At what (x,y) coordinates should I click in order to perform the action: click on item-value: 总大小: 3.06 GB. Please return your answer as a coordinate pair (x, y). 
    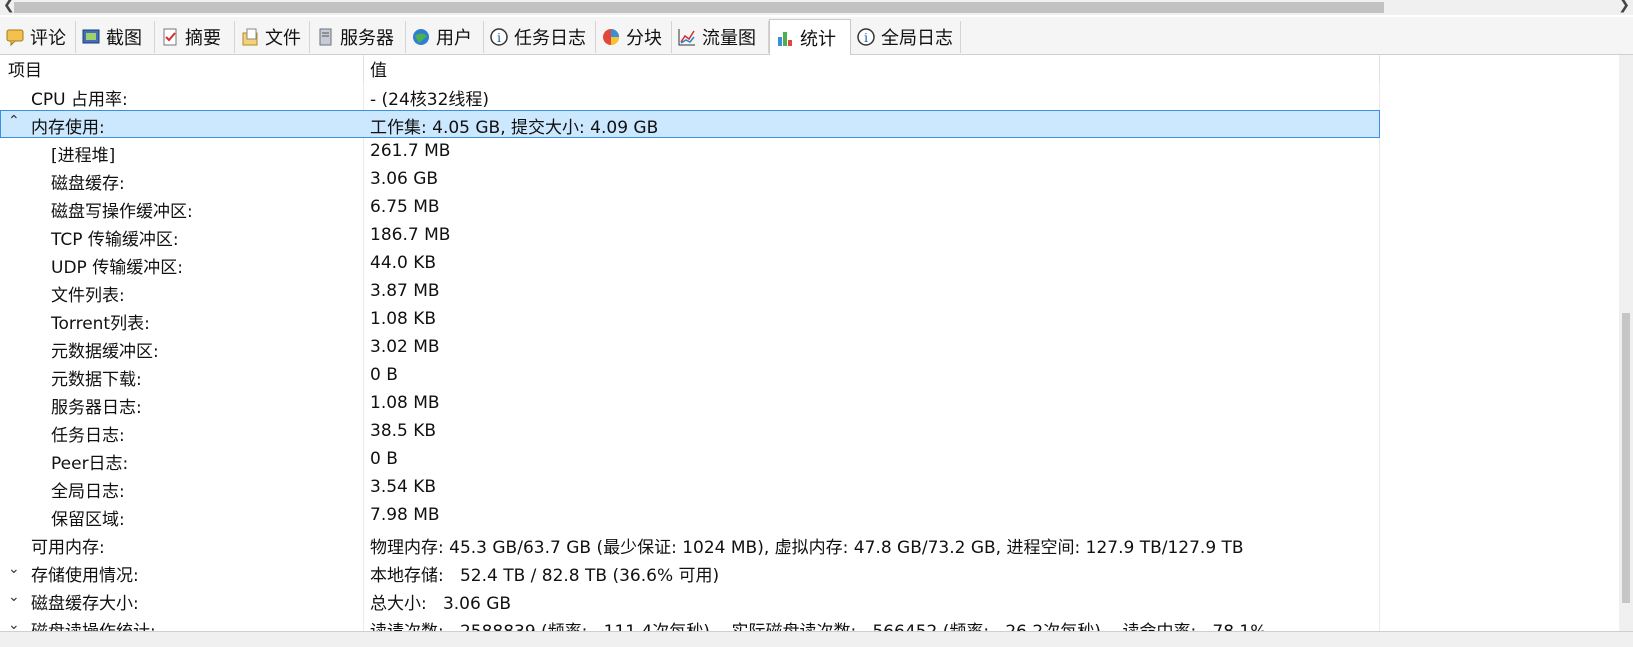
    Looking at the image, I should click on (441, 604).